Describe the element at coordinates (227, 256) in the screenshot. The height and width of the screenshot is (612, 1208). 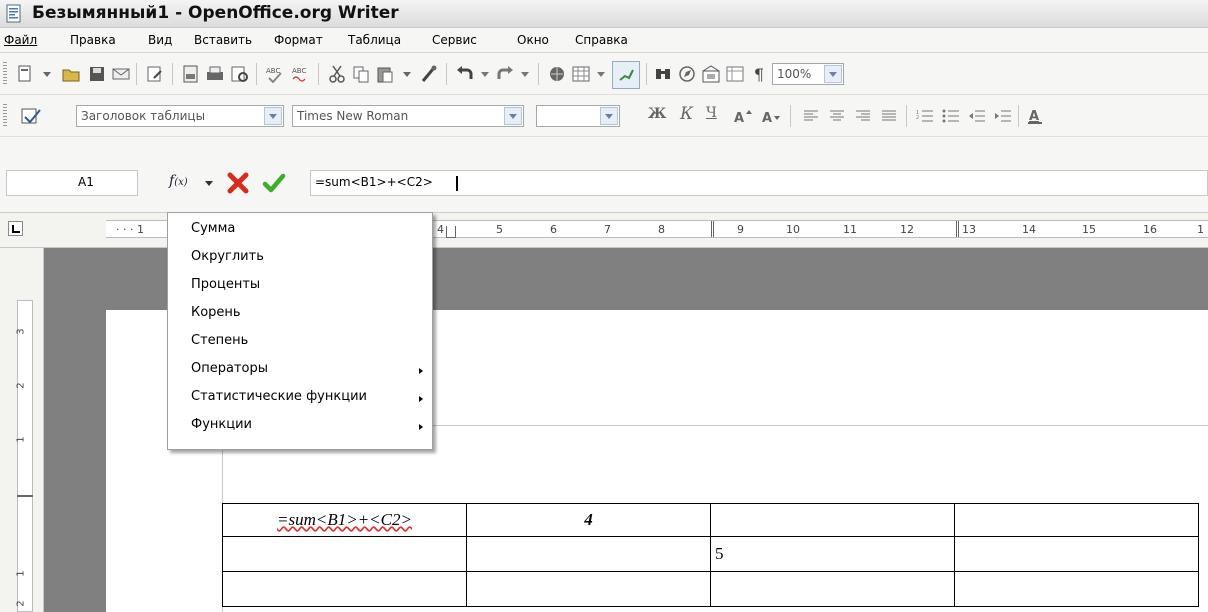
I see `menu-item-round: Округлить` at that location.